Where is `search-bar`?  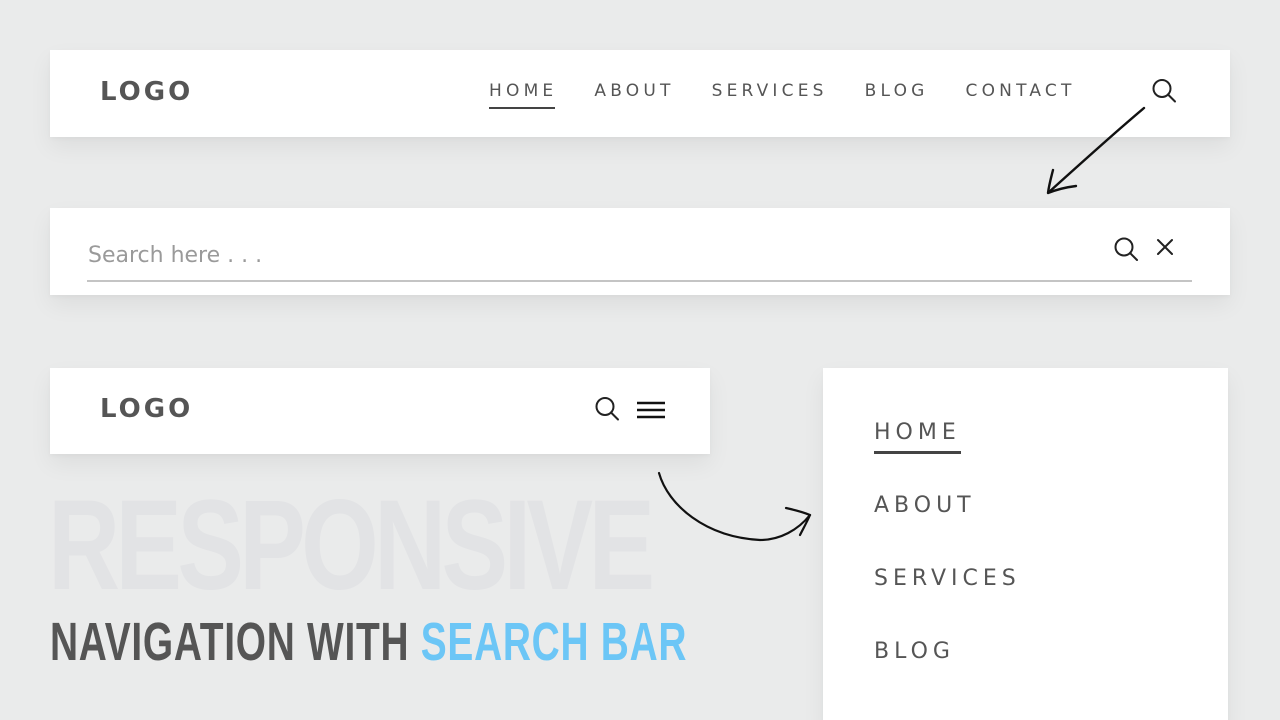 search-bar is located at coordinates (640, 251).